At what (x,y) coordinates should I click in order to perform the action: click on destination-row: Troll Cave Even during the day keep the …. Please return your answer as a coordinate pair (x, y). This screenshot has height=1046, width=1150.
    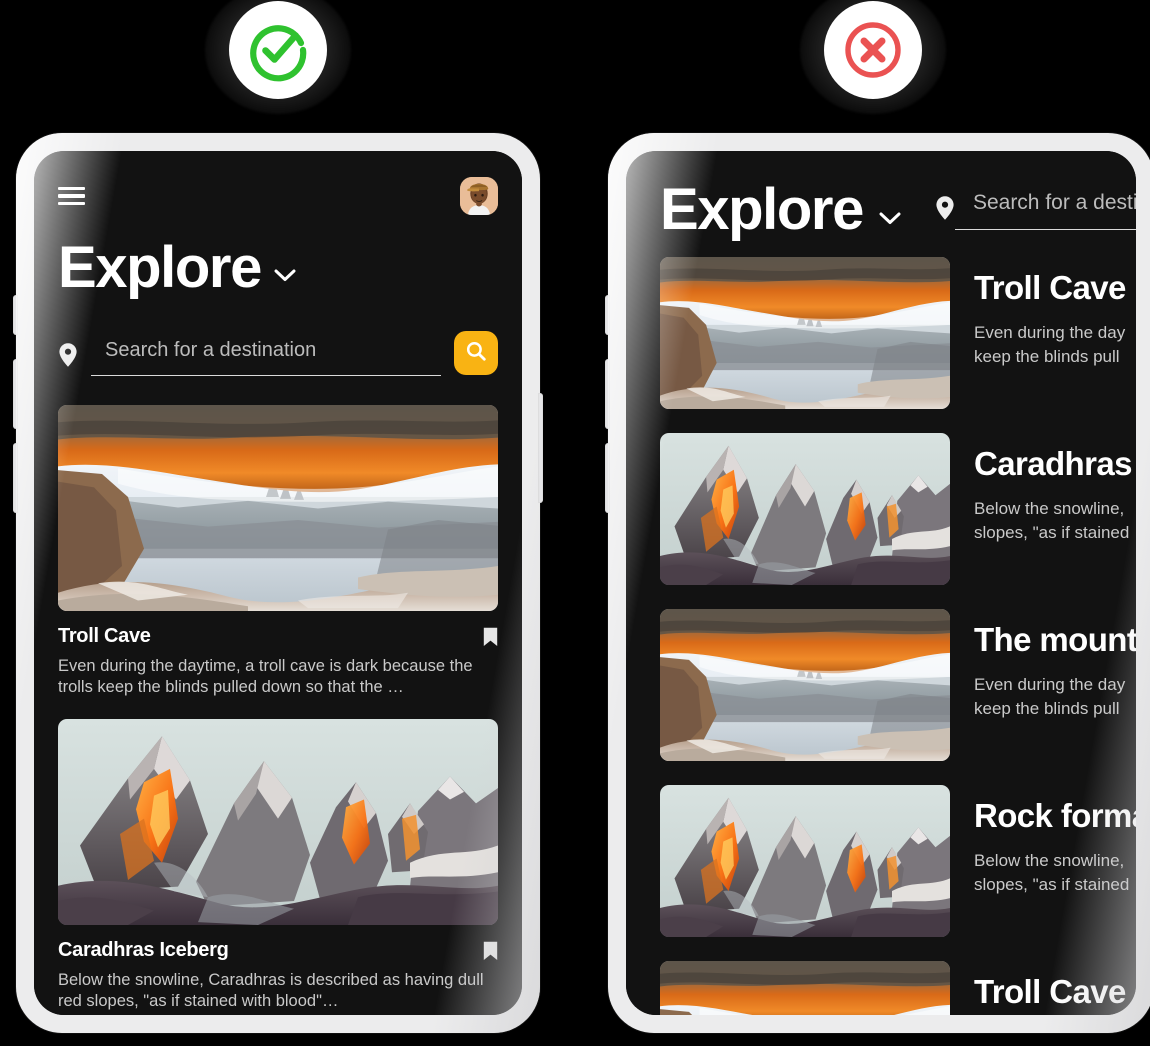
    Looking at the image, I should click on (898, 333).